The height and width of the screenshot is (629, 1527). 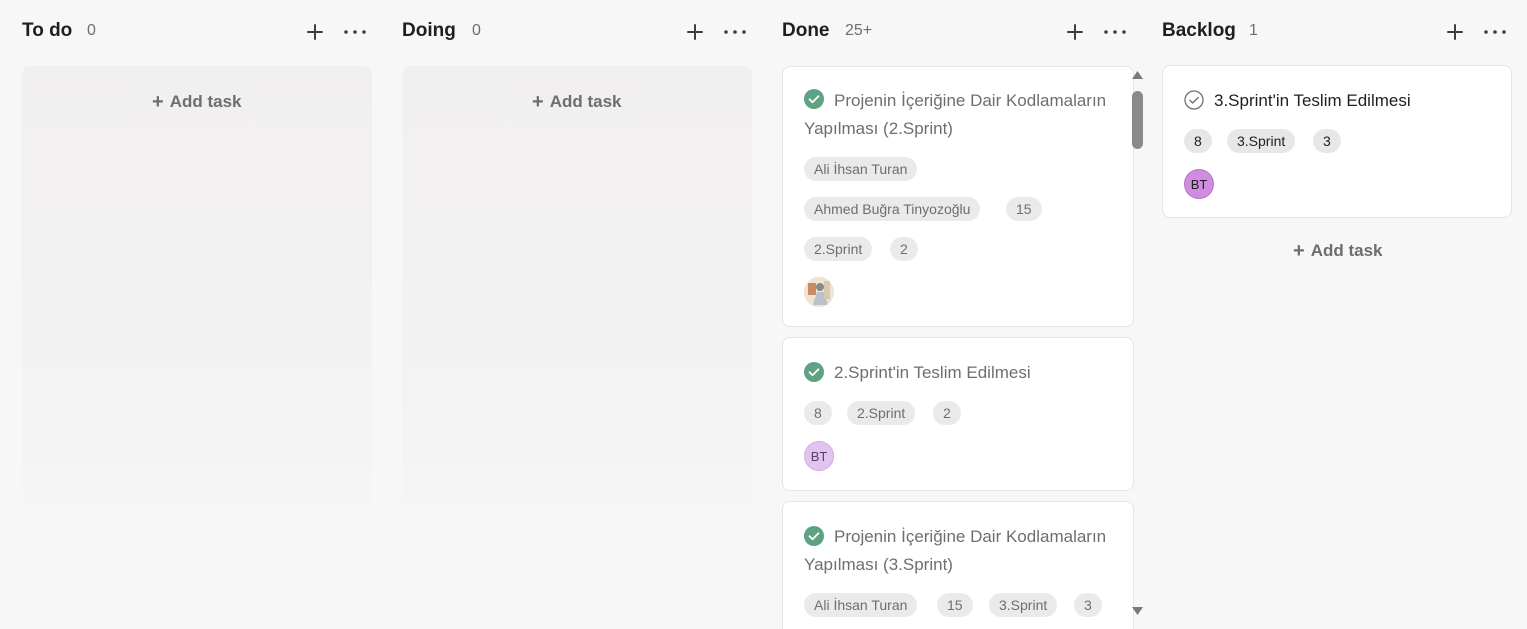 What do you see at coordinates (578, 32) in the screenshot?
I see `column-header: Doing 0` at bounding box center [578, 32].